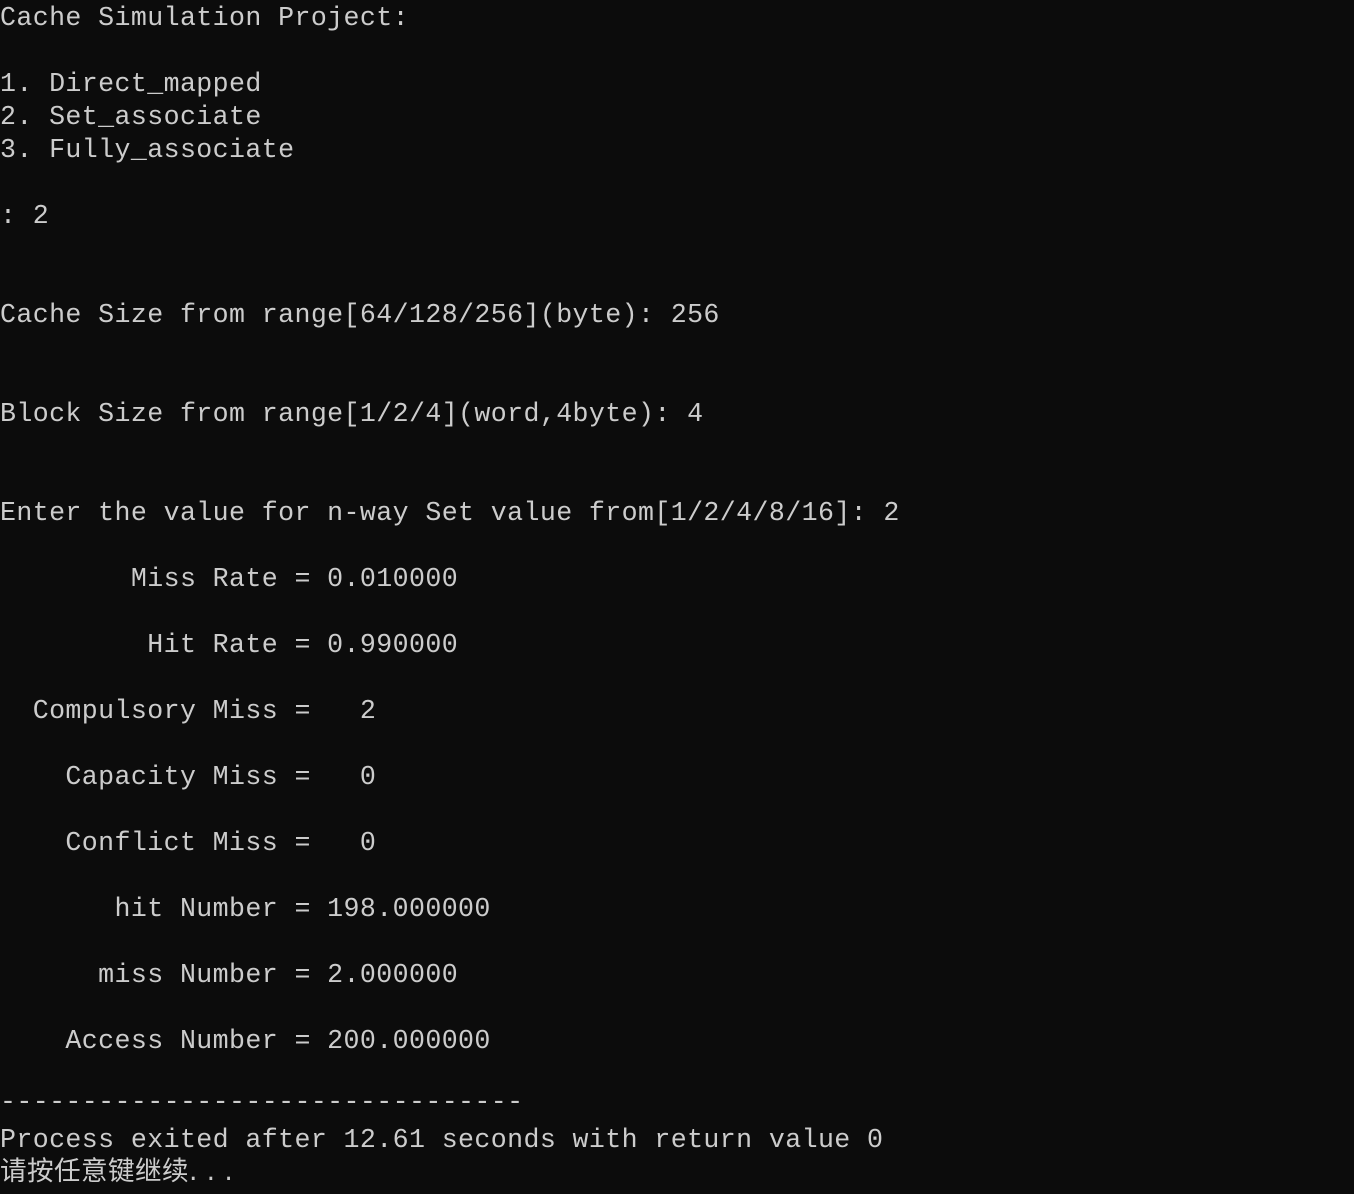 This screenshot has height=1194, width=1354. I want to click on result-hit-rate: Hit Rate = 0.990000, so click(229, 645).